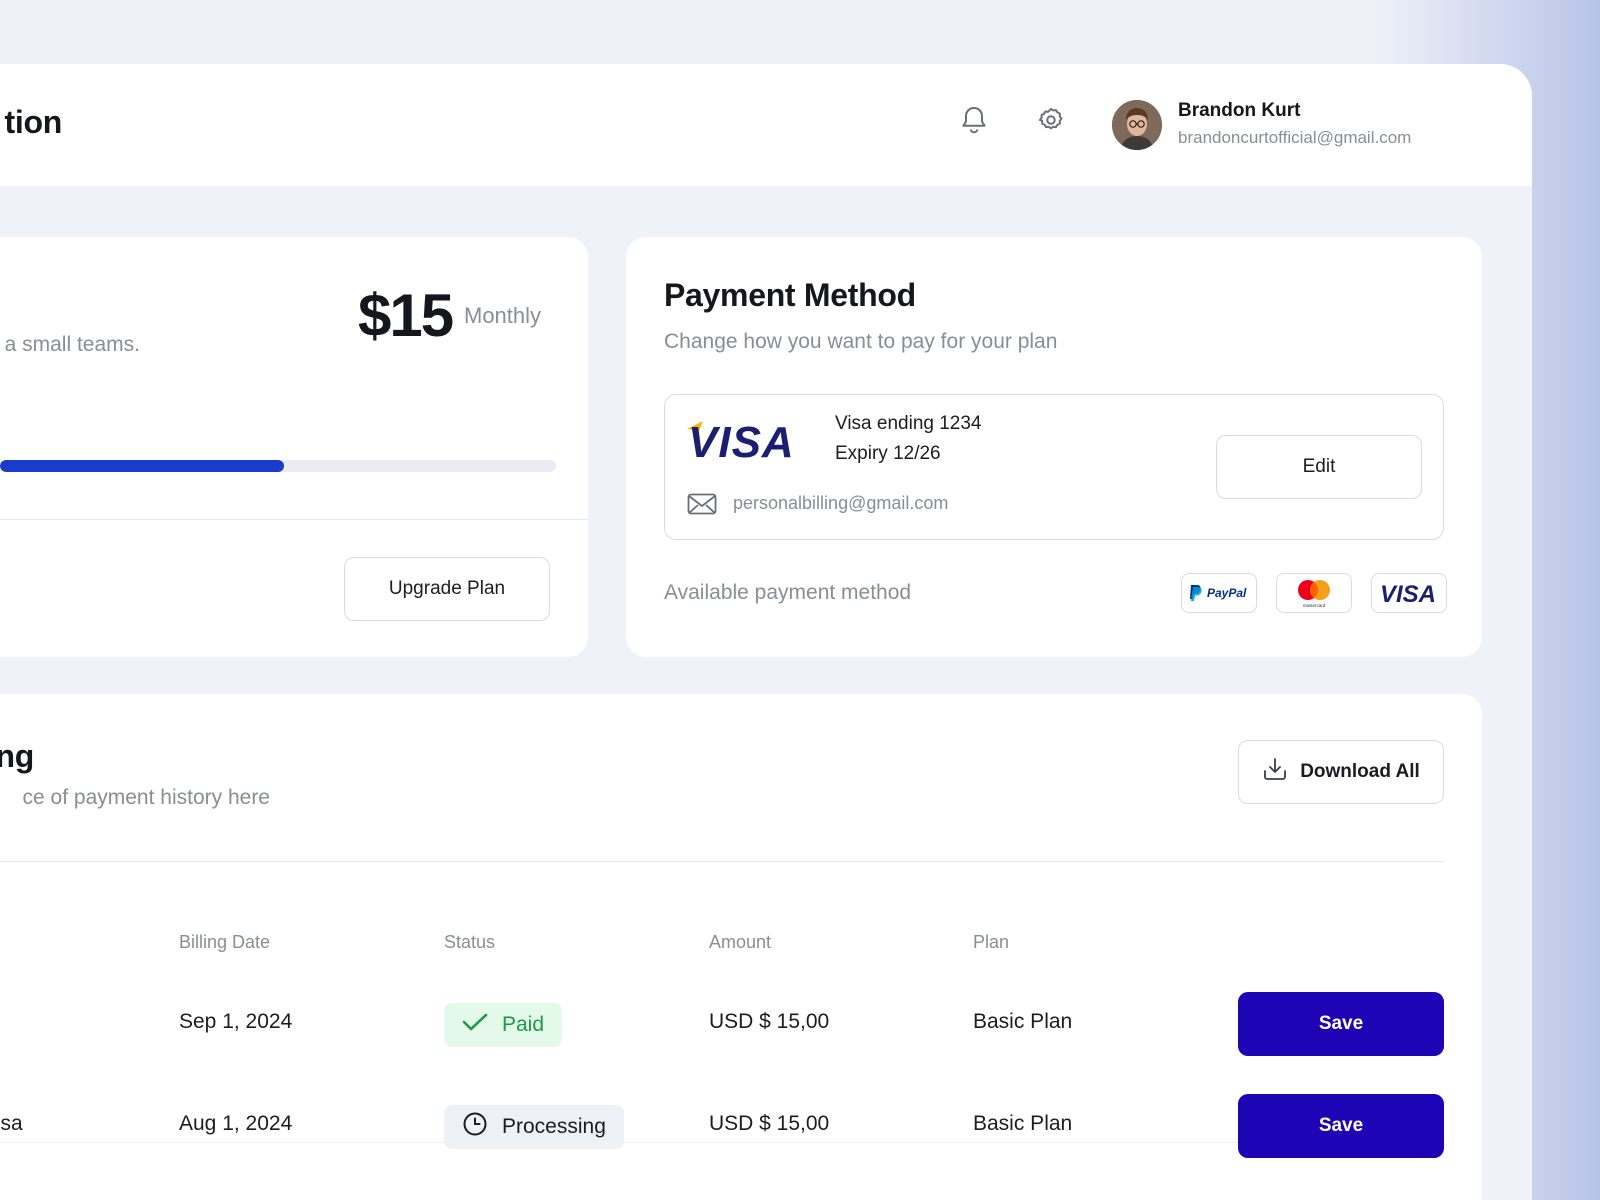 The width and height of the screenshot is (1600, 1200). I want to click on status-label: Paid, so click(523, 1024).